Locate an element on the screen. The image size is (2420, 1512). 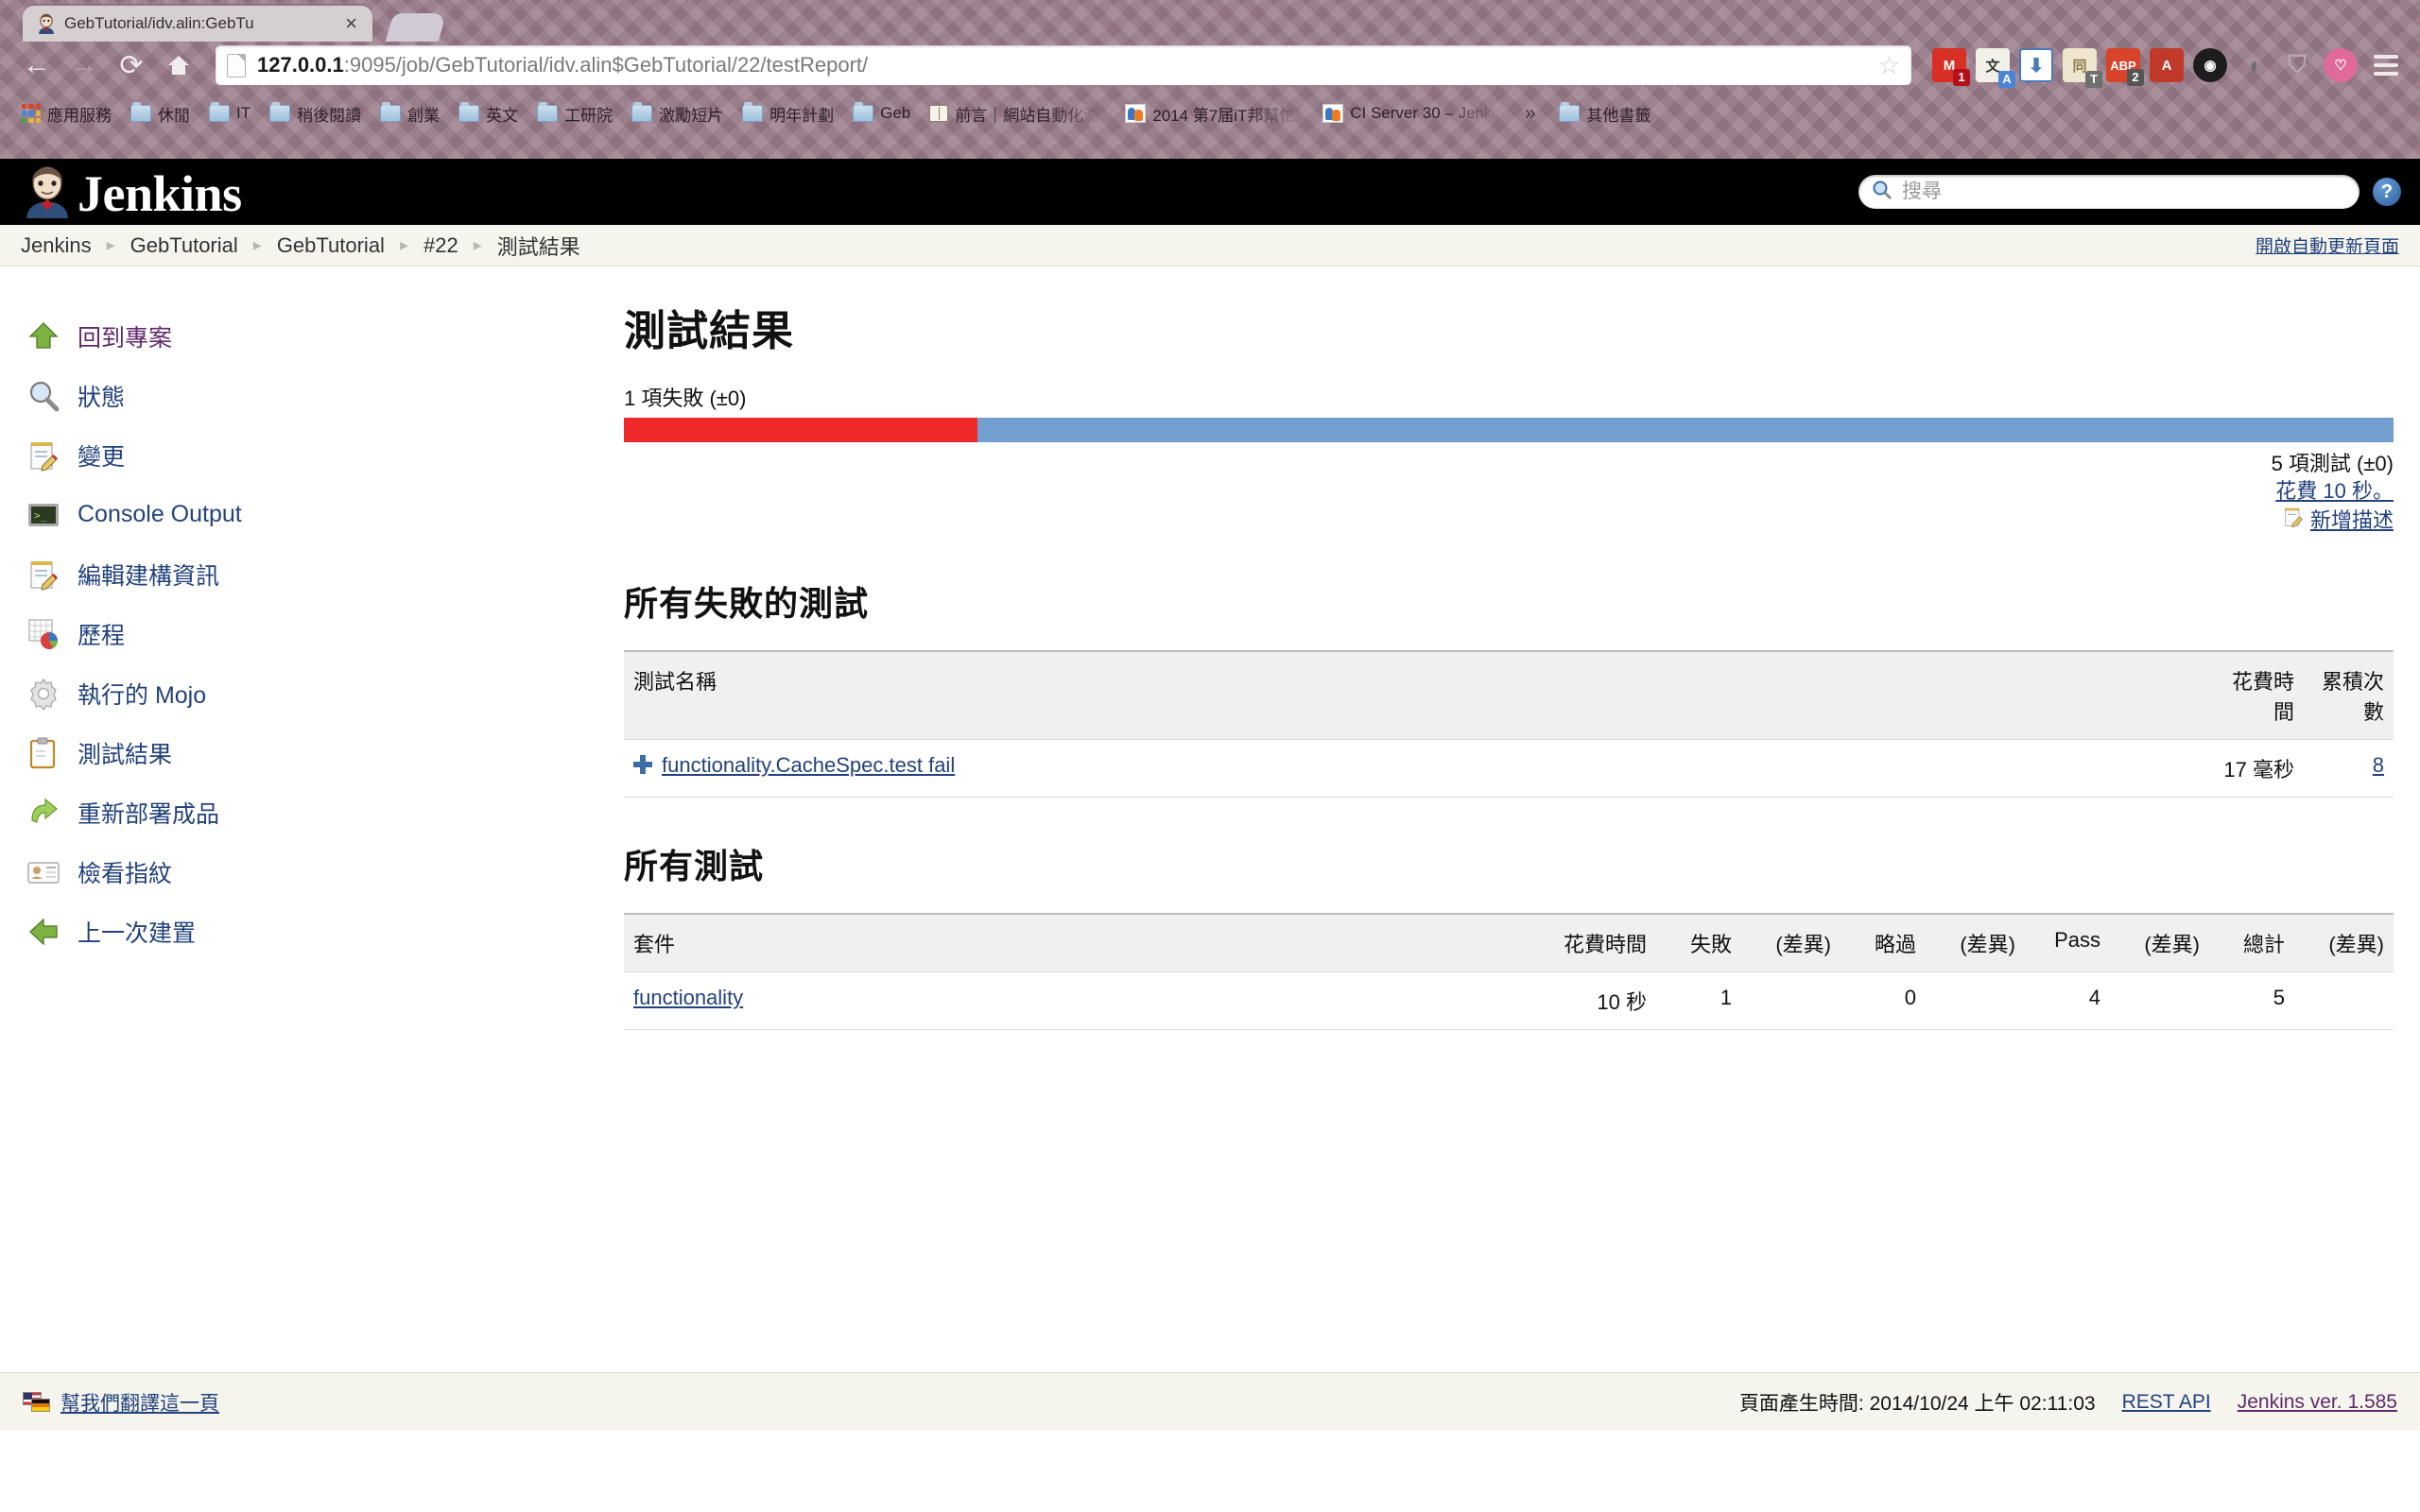
breadcrumb-item-build: #22 is located at coordinates (441, 245).